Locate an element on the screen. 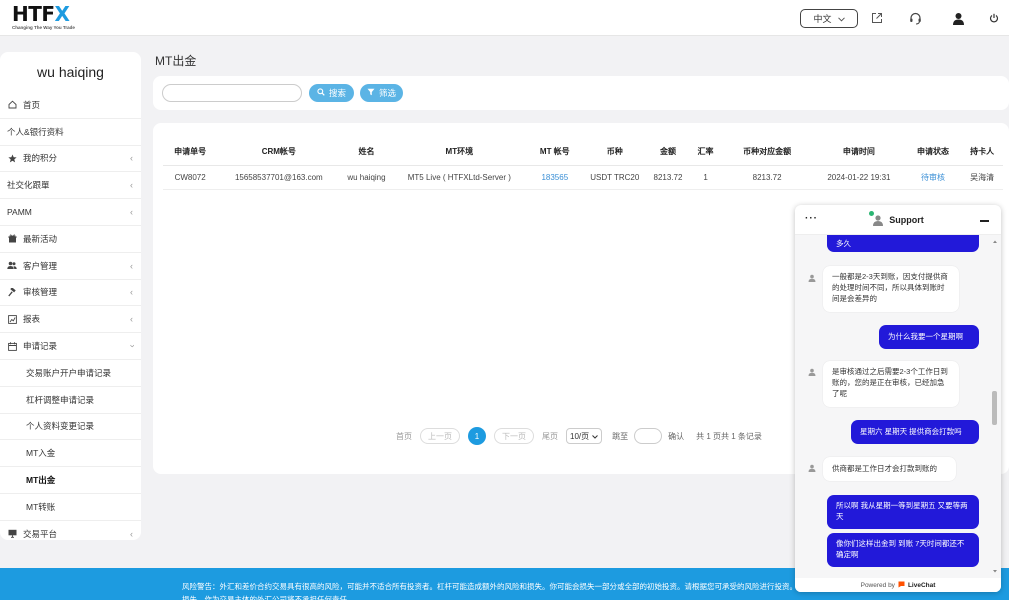  sidebar-item-trading-platform: 交易平台 ‹ is located at coordinates (70, 530).